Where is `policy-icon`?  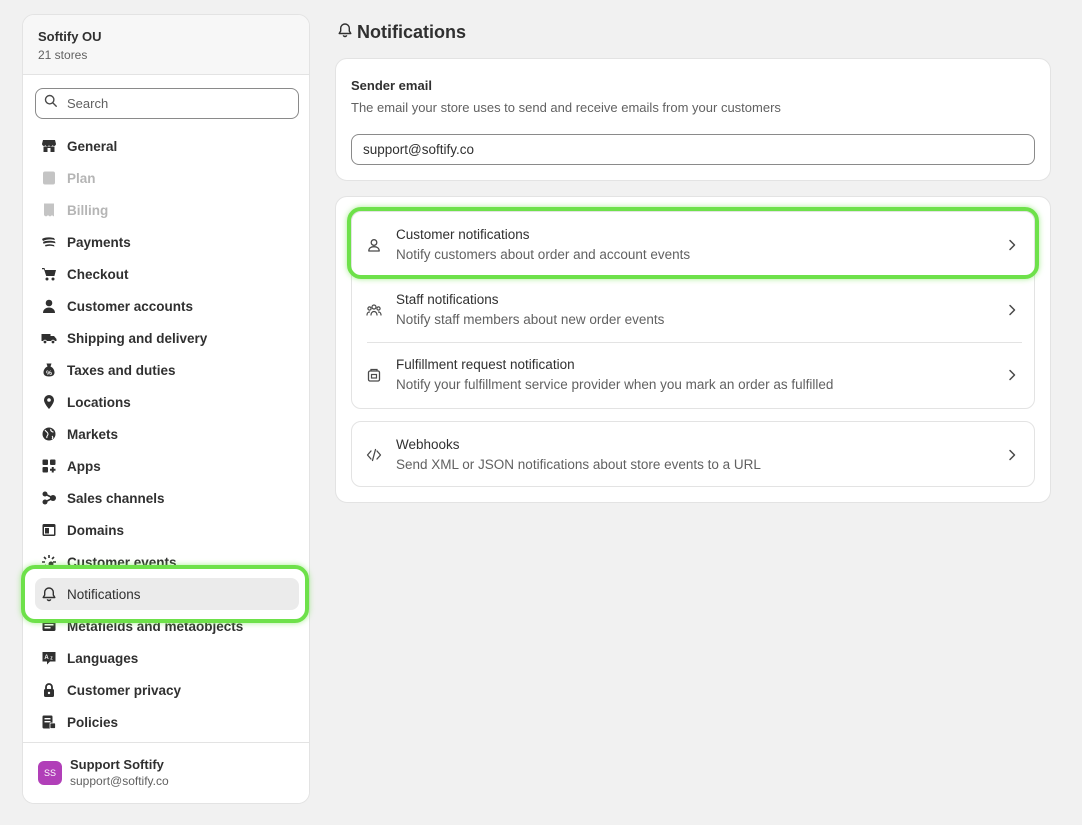
policy-icon is located at coordinates (49, 722).